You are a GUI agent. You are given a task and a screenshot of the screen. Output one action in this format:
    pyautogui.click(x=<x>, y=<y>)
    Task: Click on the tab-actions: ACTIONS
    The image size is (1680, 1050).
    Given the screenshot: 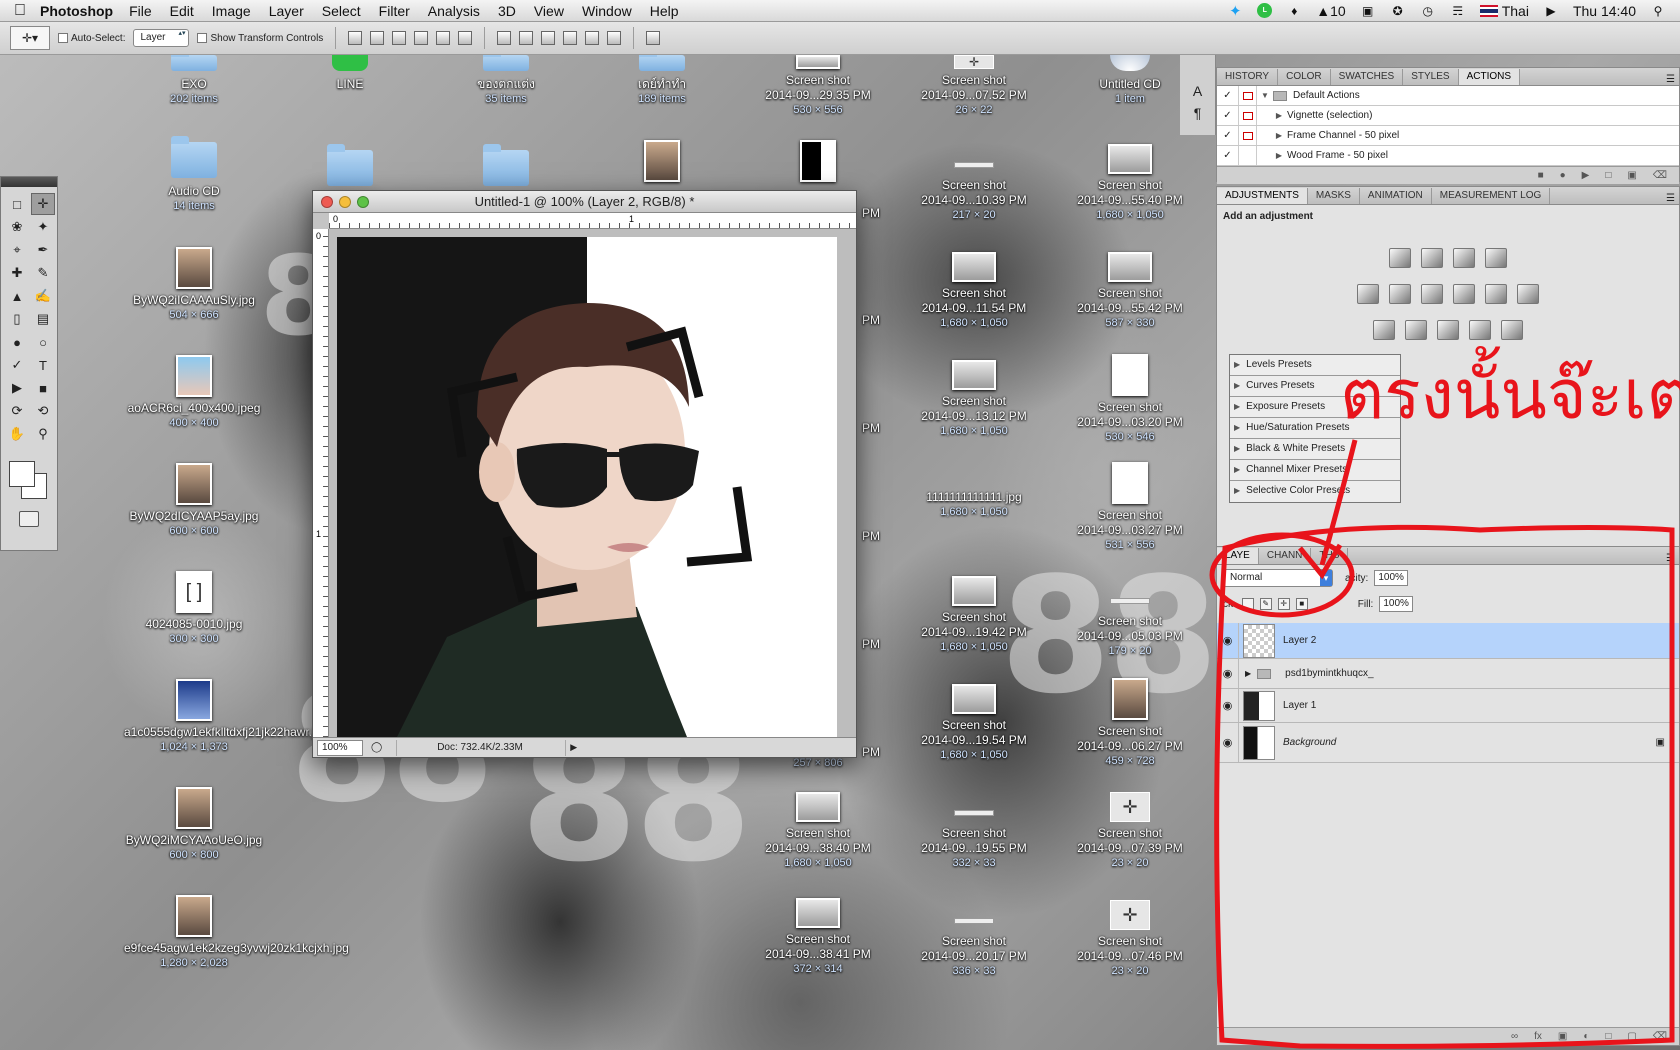 What is the action you would take?
    pyautogui.click(x=1489, y=77)
    